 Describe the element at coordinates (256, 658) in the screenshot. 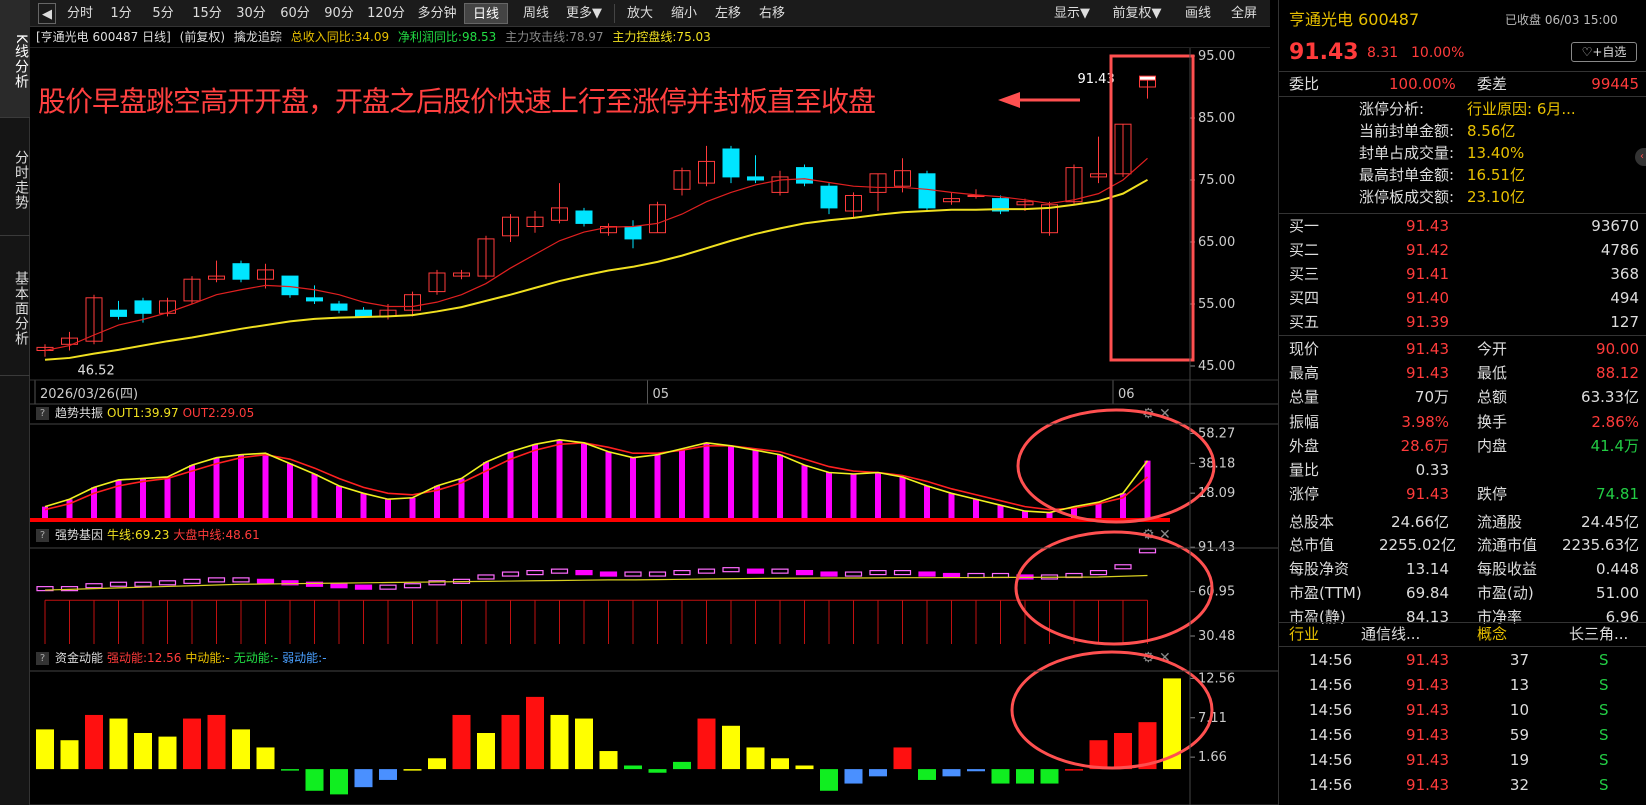

I see `no-momentum-value: 无动能:-` at that location.